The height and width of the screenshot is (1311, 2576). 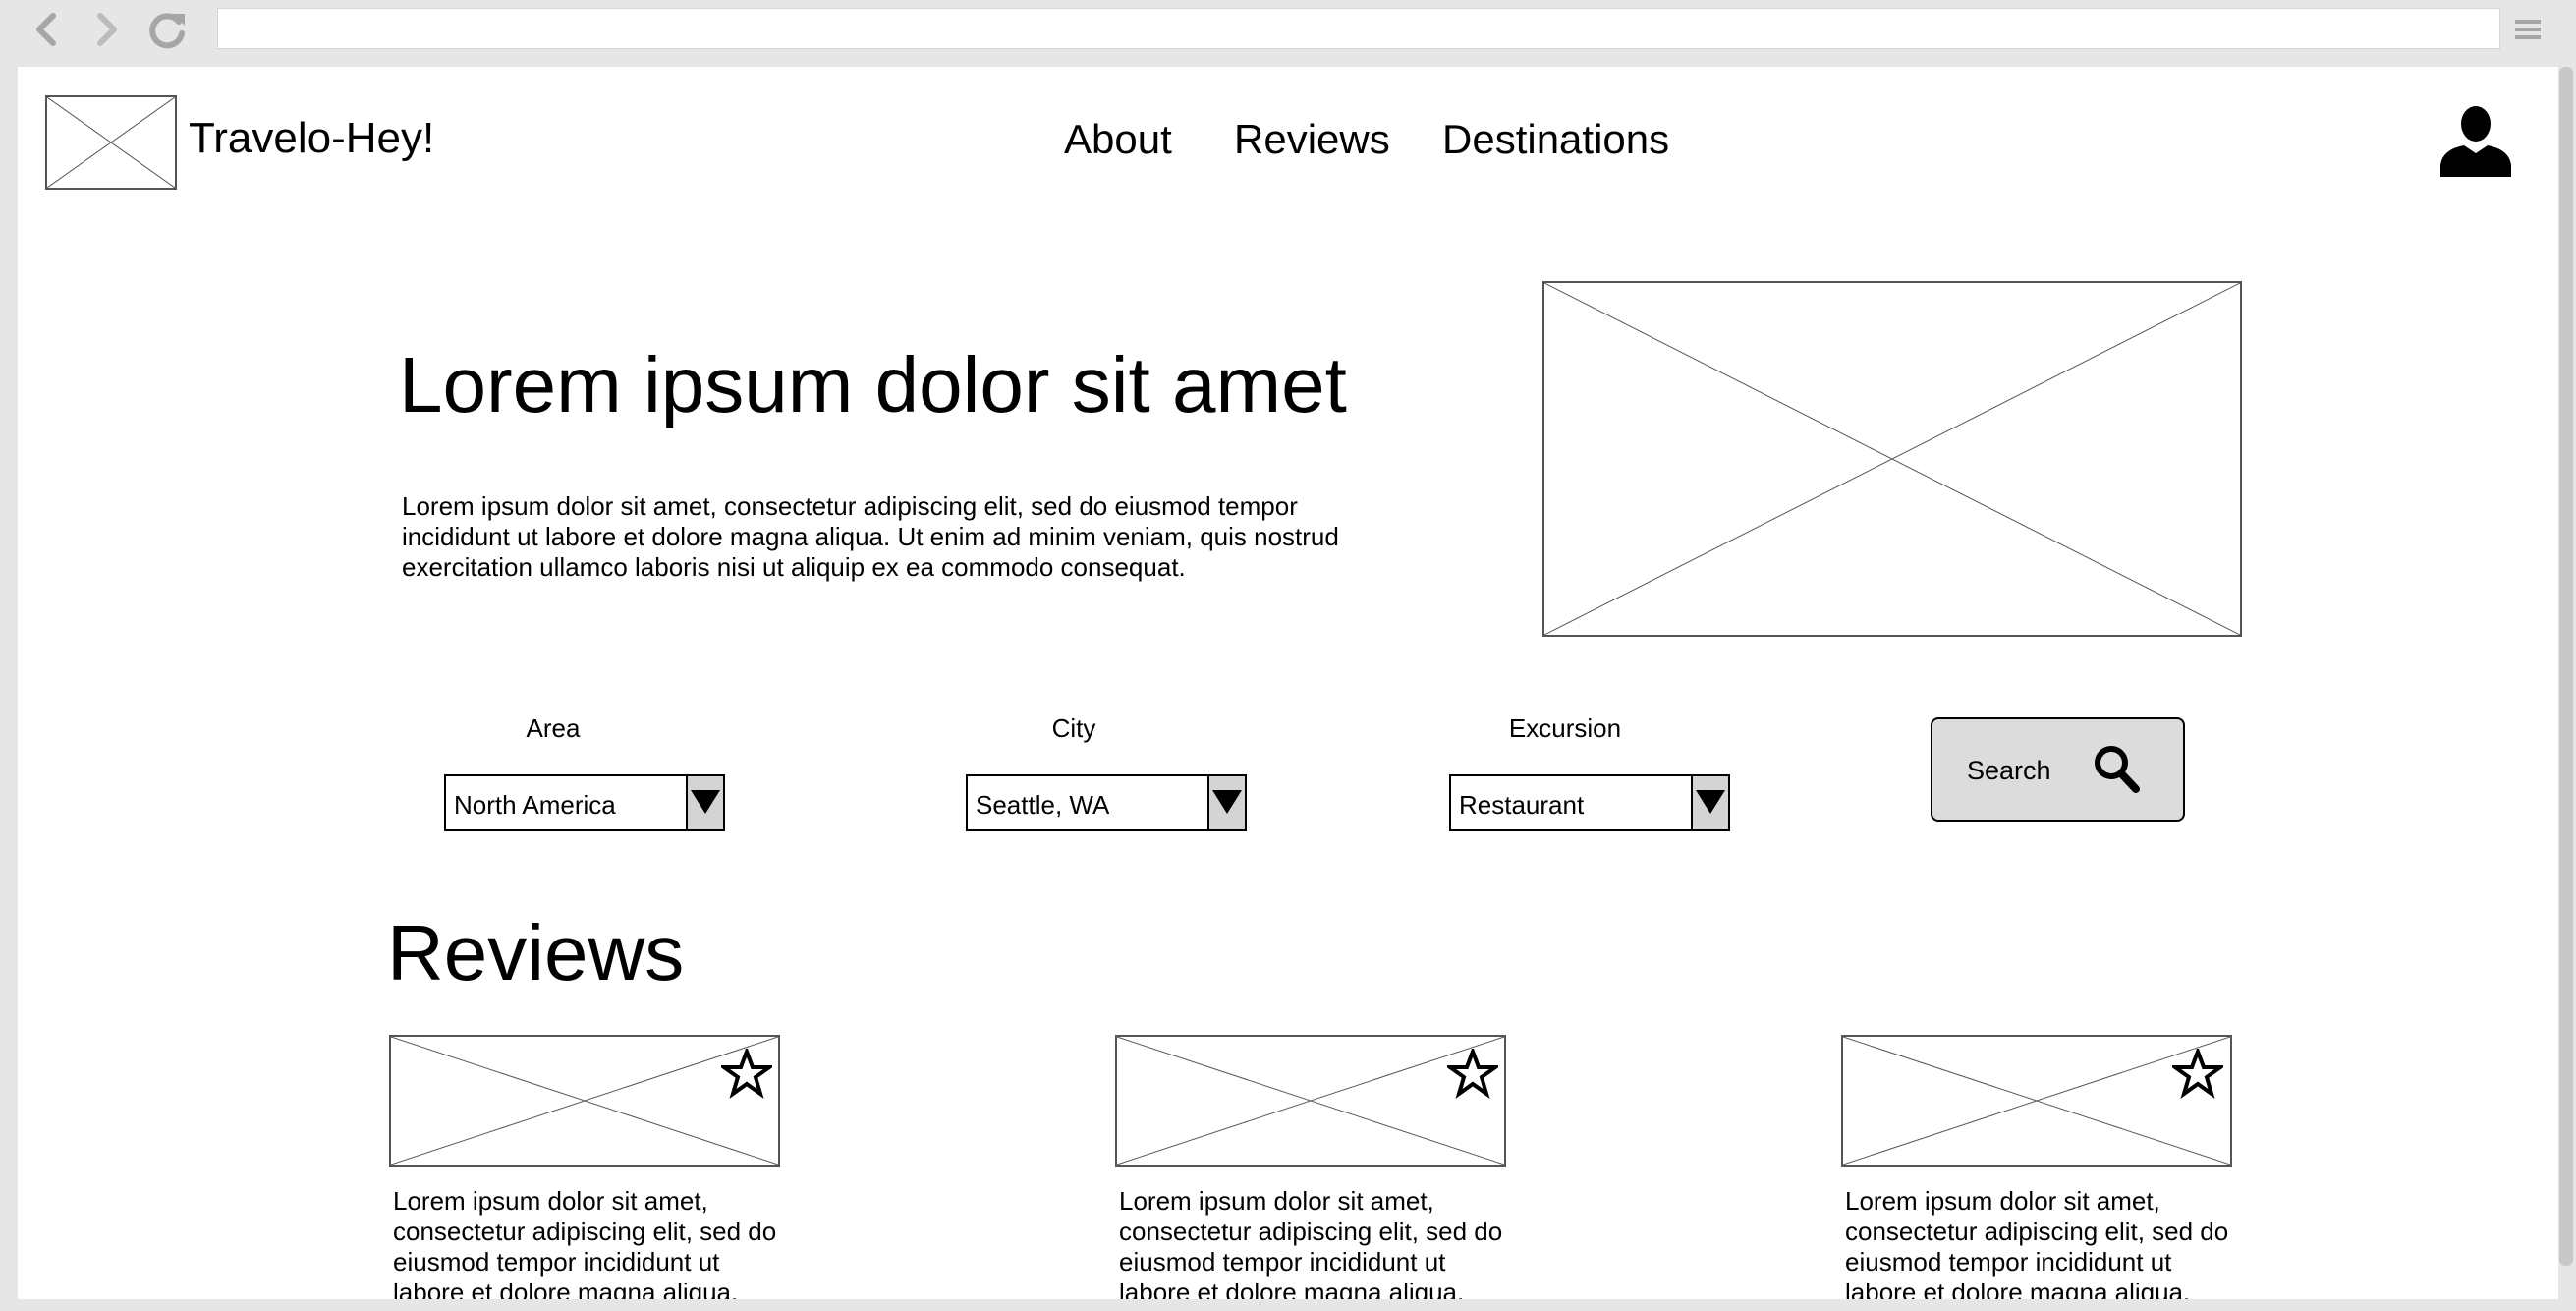 I want to click on city-select: Seattle, WA, so click(x=1106, y=802).